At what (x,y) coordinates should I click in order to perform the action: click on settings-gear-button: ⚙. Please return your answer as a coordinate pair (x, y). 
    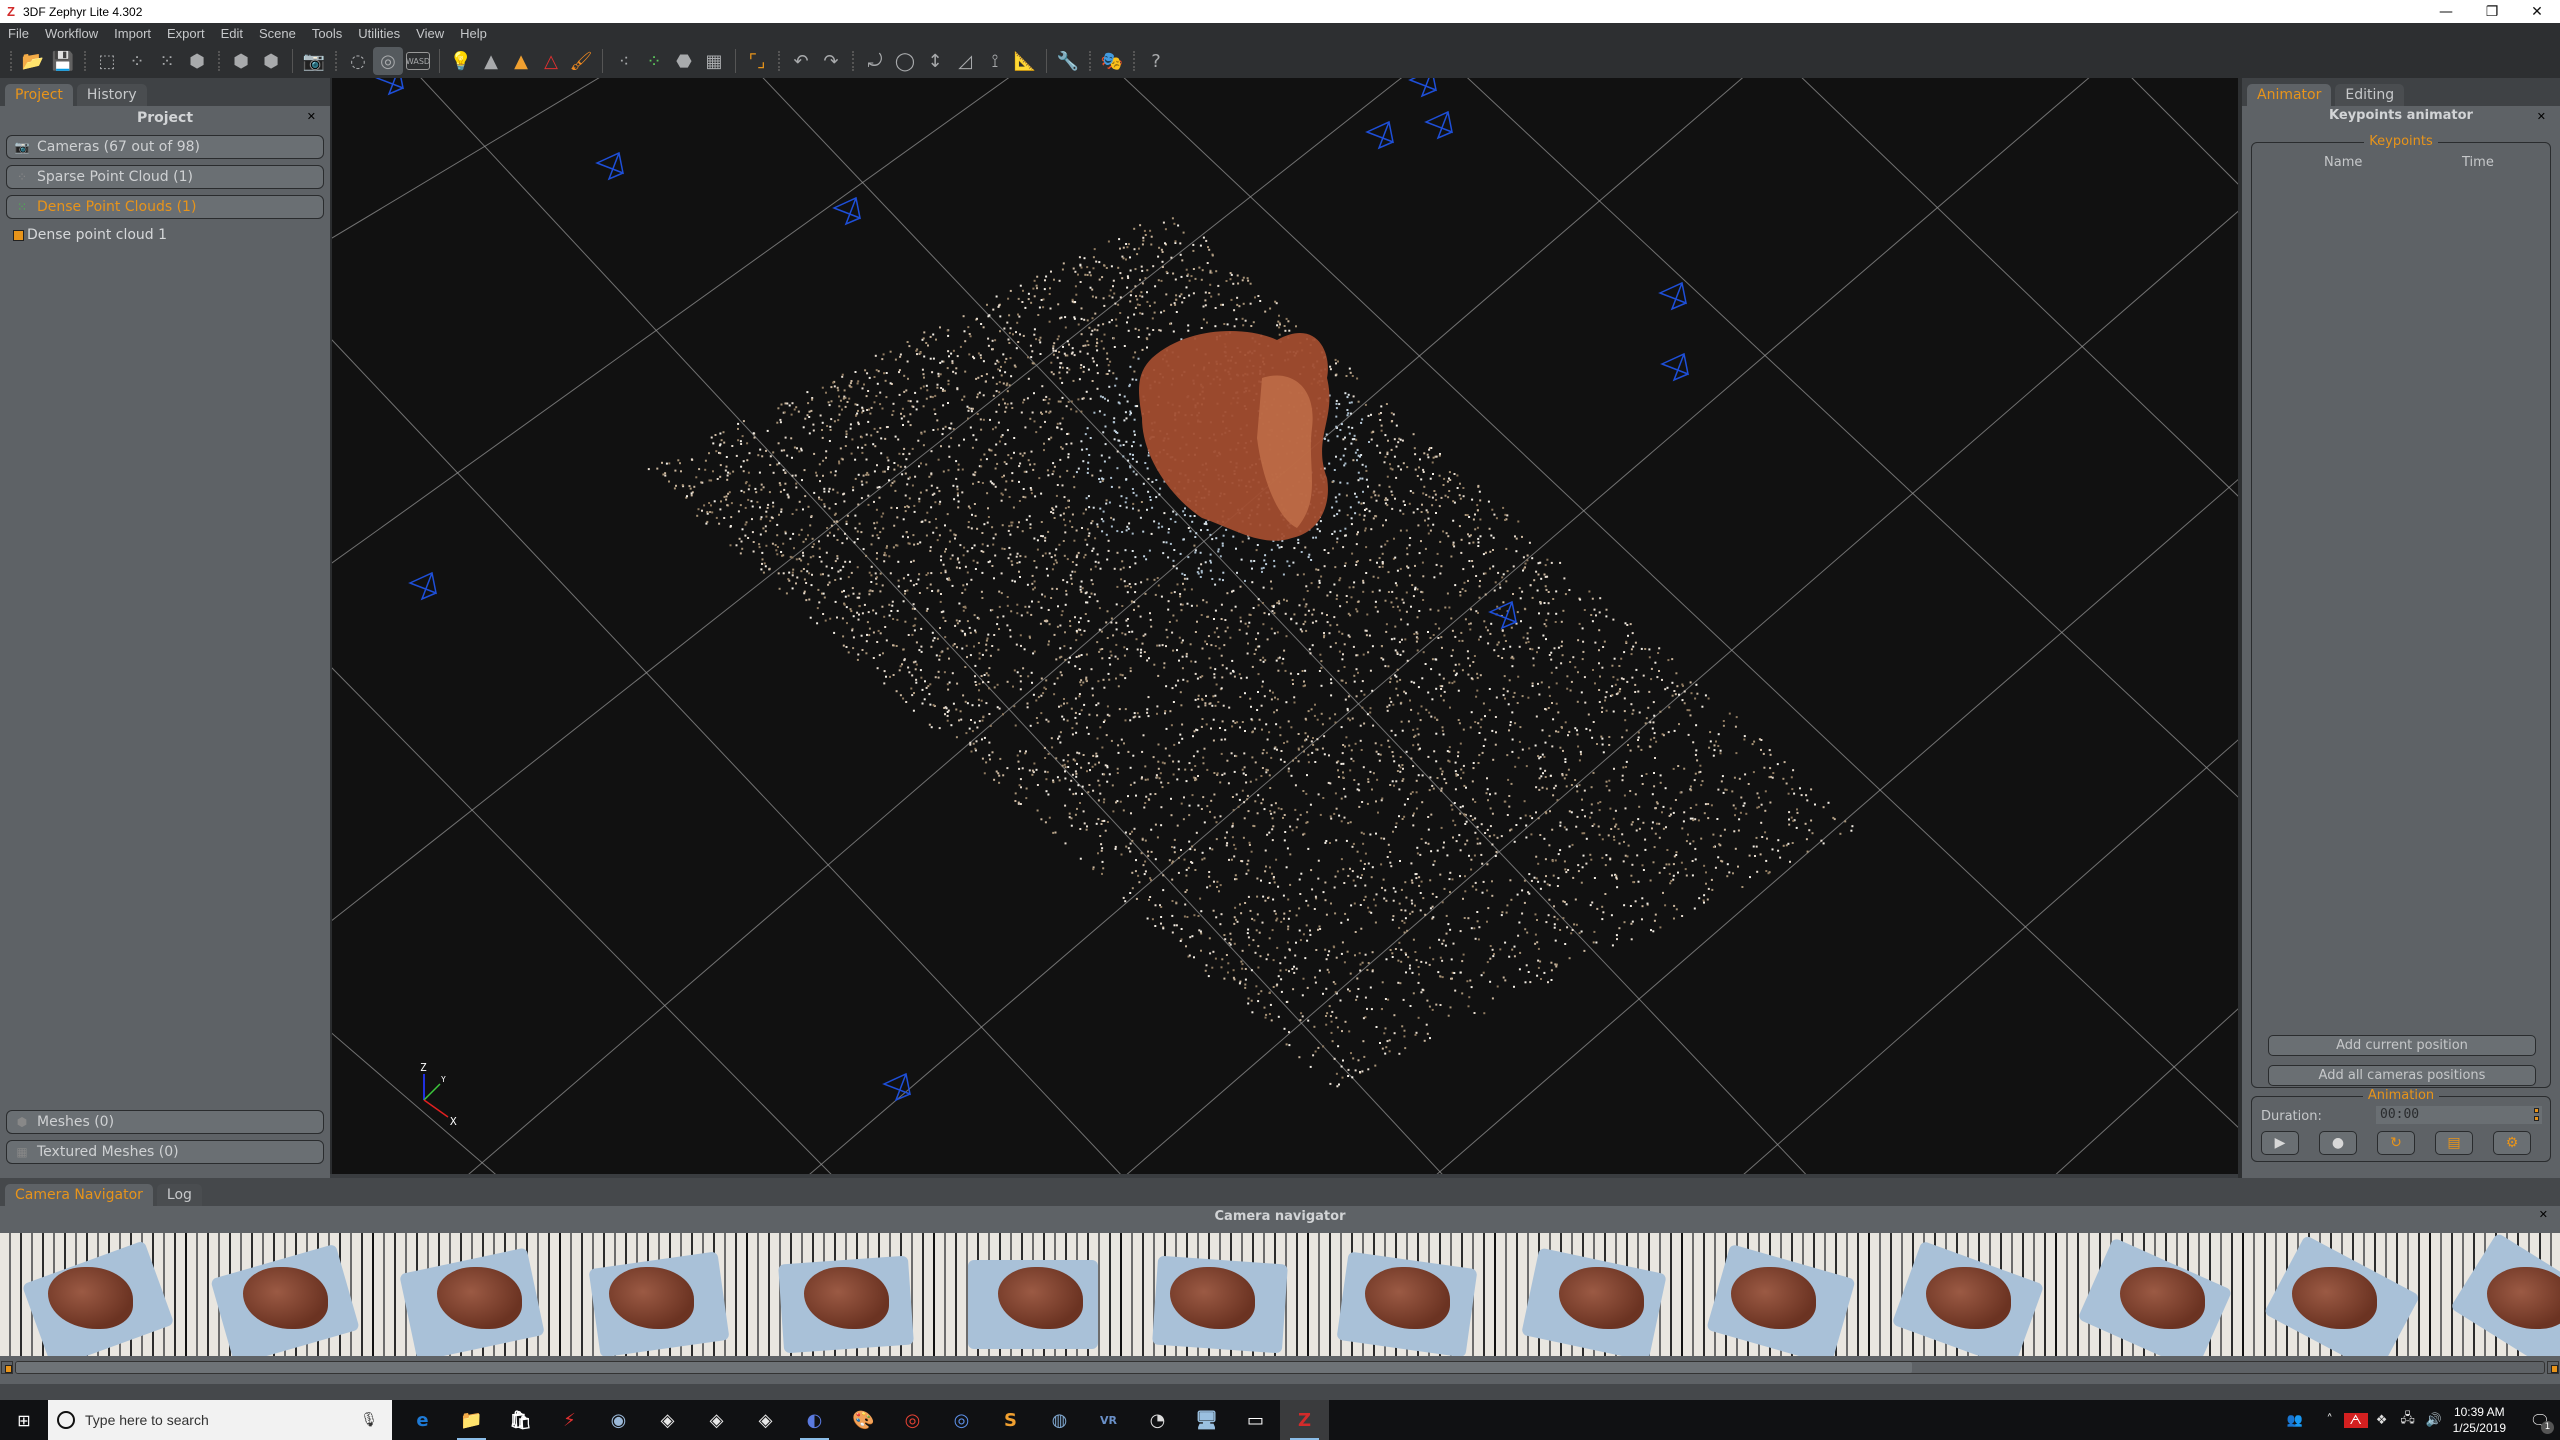
    Looking at the image, I should click on (2512, 1143).